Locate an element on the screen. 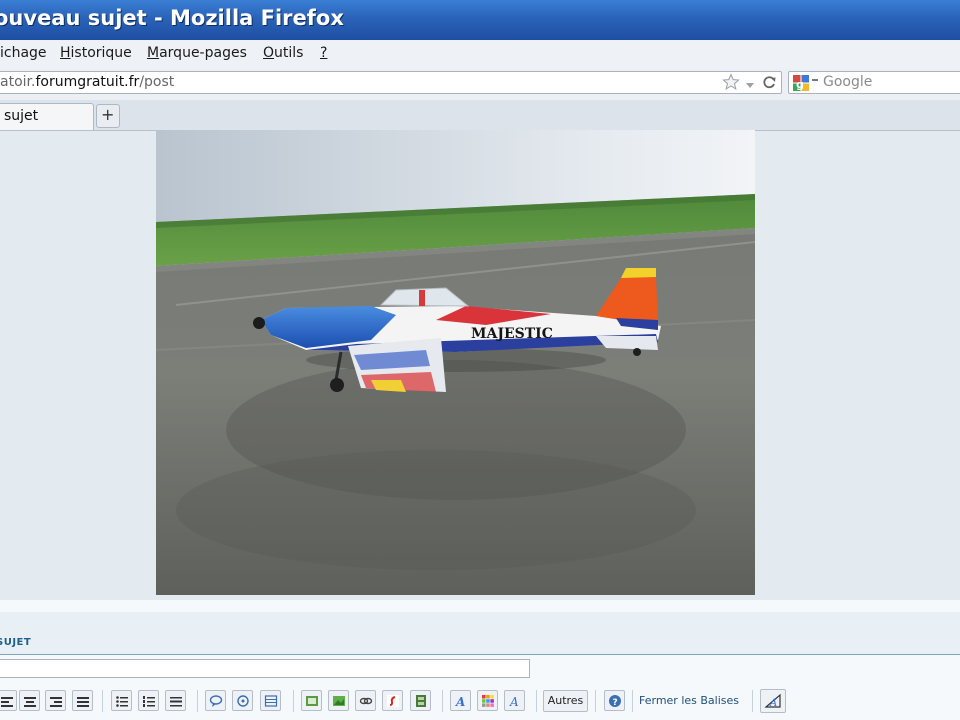 This screenshot has height=720, width=960. search-engine-dash is located at coordinates (815, 80).